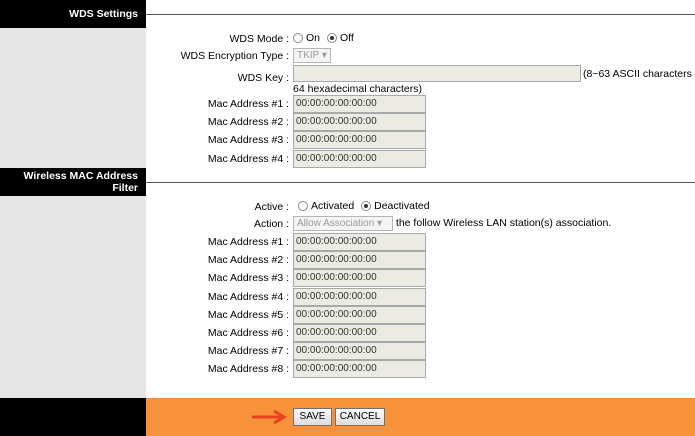  Describe the element at coordinates (360, 417) in the screenshot. I see `cancel-button: CANCEL` at that location.